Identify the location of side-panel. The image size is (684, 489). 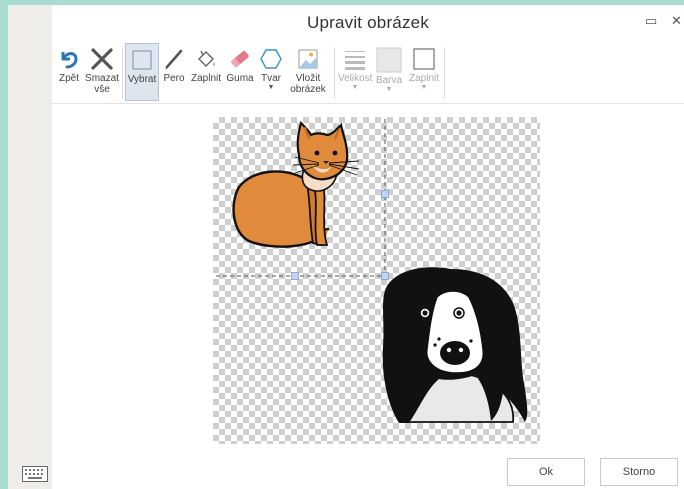
(30, 247).